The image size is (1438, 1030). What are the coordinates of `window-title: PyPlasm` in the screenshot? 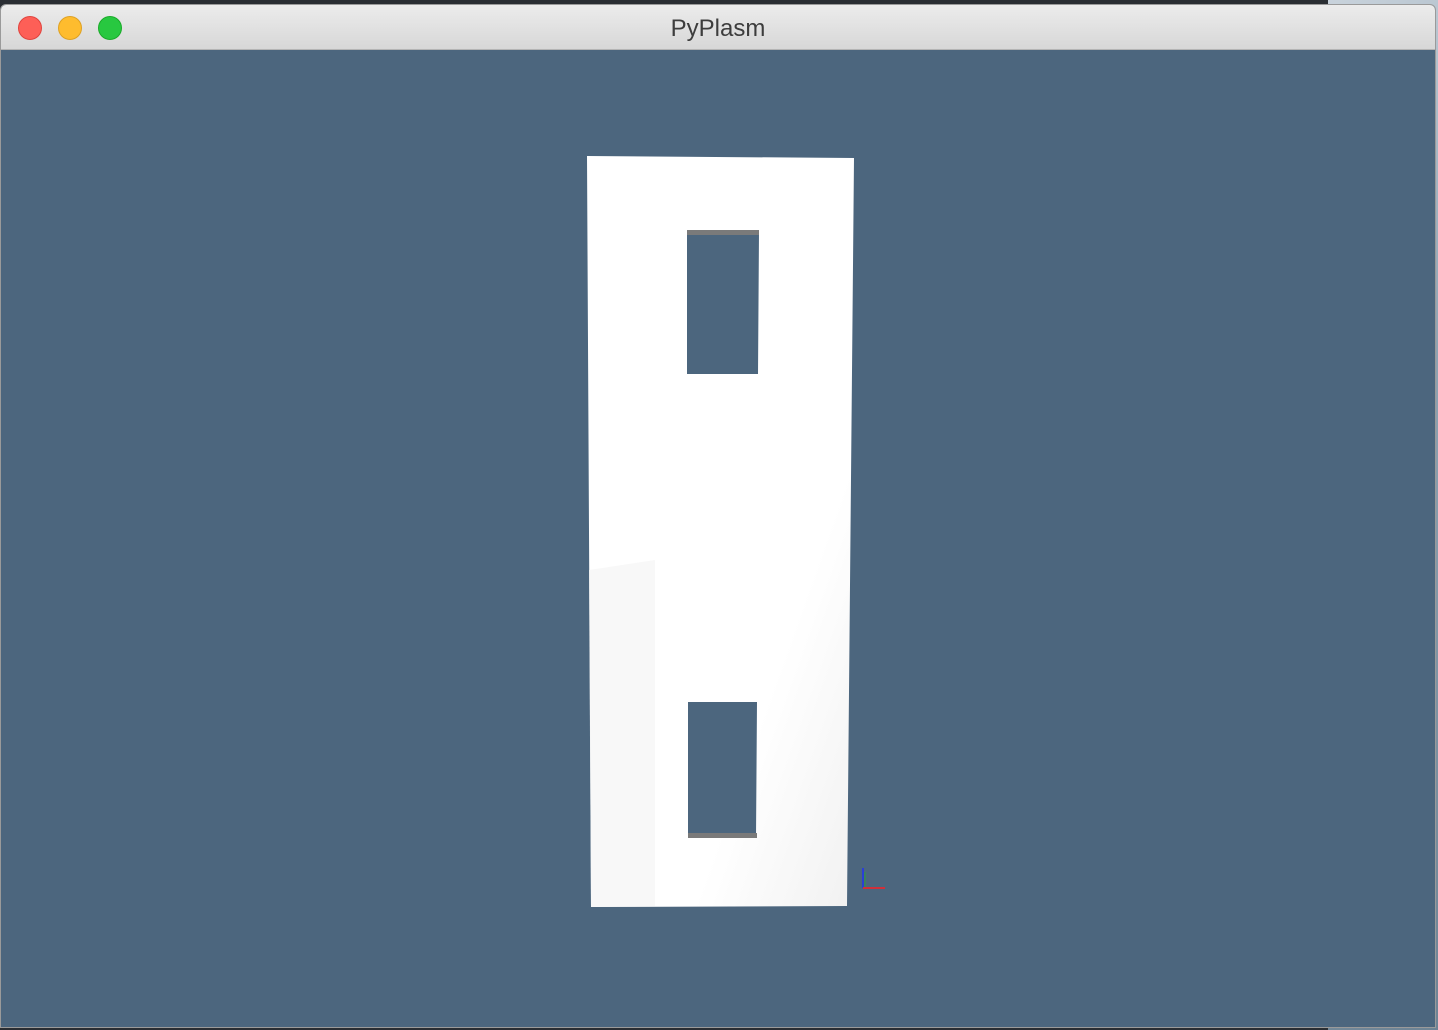 It's located at (718, 28).